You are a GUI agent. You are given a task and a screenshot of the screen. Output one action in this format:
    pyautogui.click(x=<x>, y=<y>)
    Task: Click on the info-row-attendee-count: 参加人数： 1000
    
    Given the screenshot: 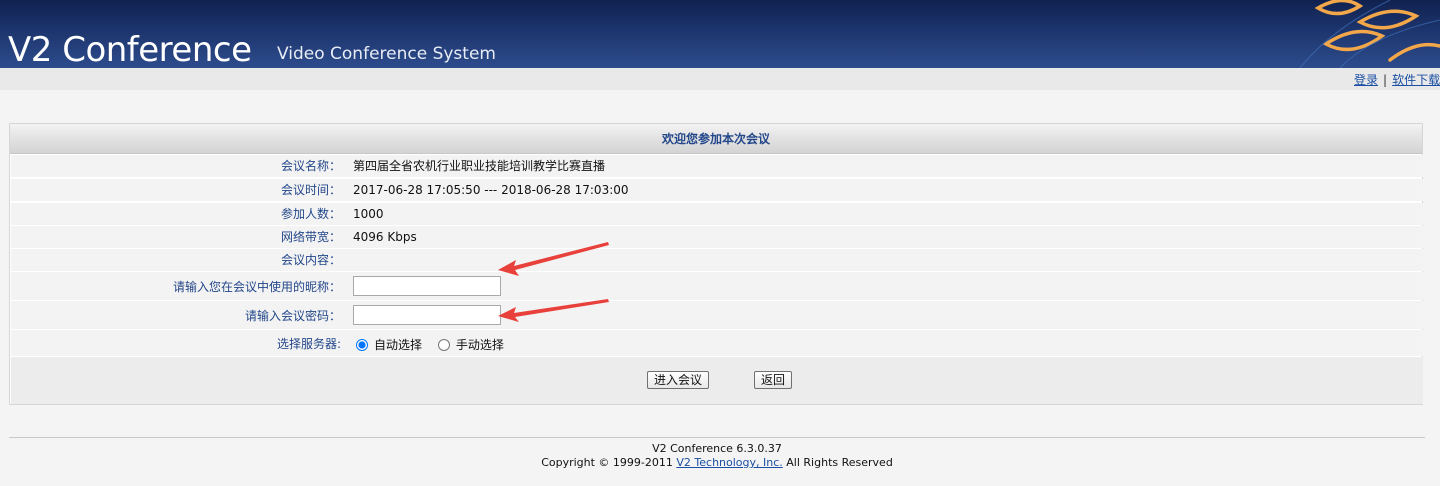 What is the action you would take?
    pyautogui.click(x=717, y=214)
    